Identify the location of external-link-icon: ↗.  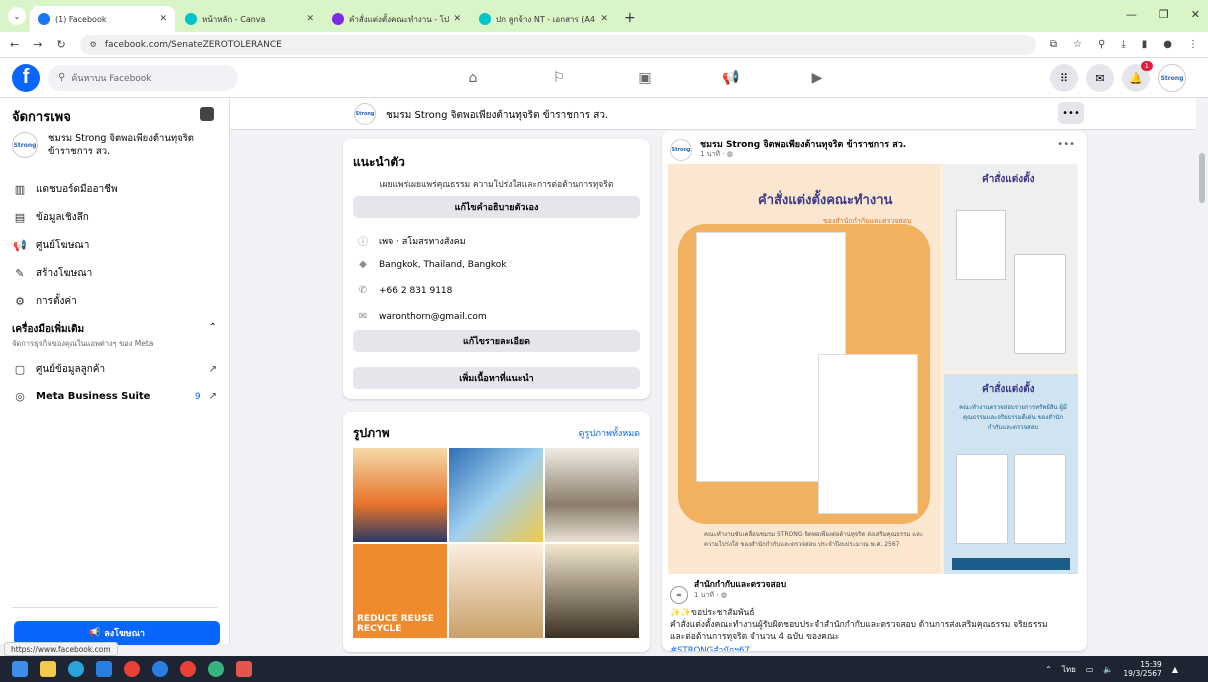
(212, 369).